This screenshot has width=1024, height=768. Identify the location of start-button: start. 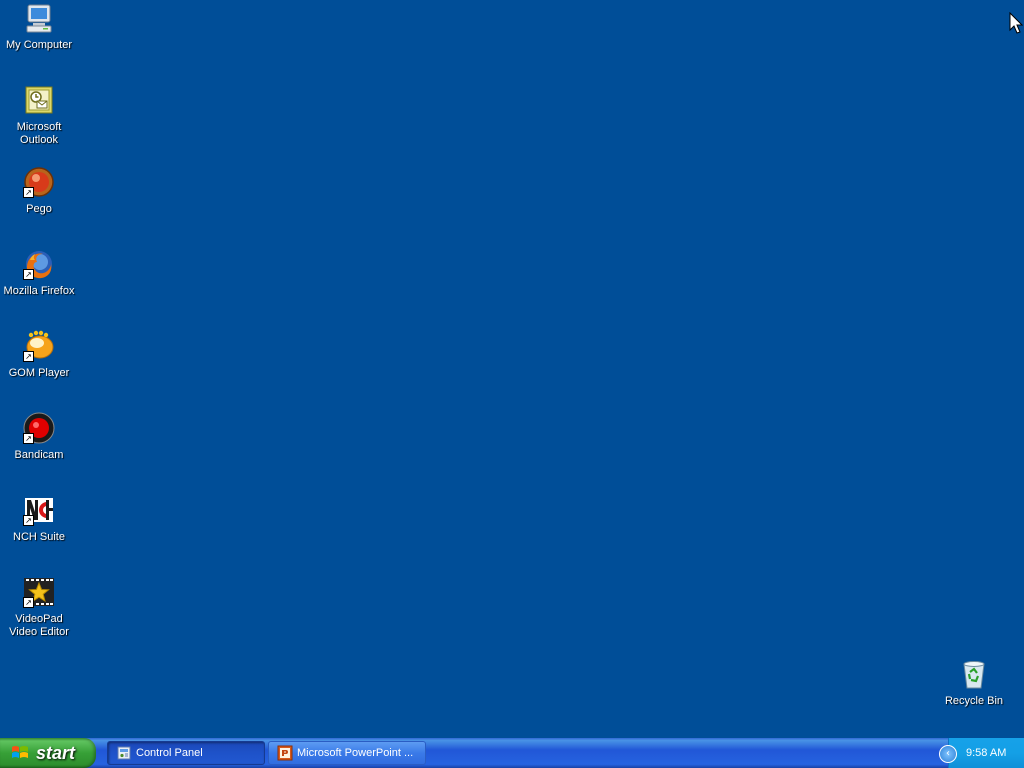
(48, 753).